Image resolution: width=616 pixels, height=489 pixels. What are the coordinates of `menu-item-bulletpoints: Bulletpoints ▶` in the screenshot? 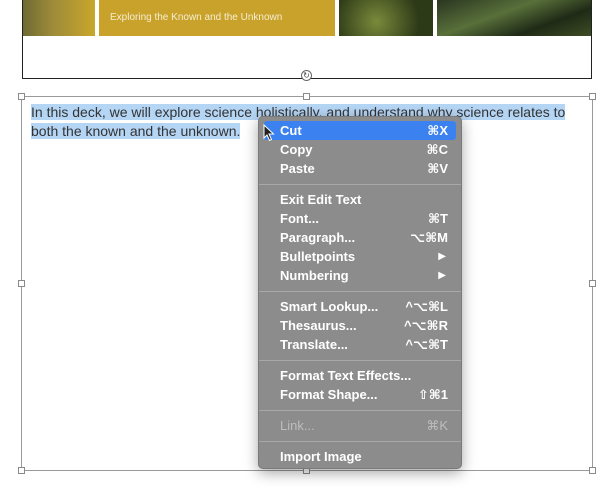 It's located at (360, 256).